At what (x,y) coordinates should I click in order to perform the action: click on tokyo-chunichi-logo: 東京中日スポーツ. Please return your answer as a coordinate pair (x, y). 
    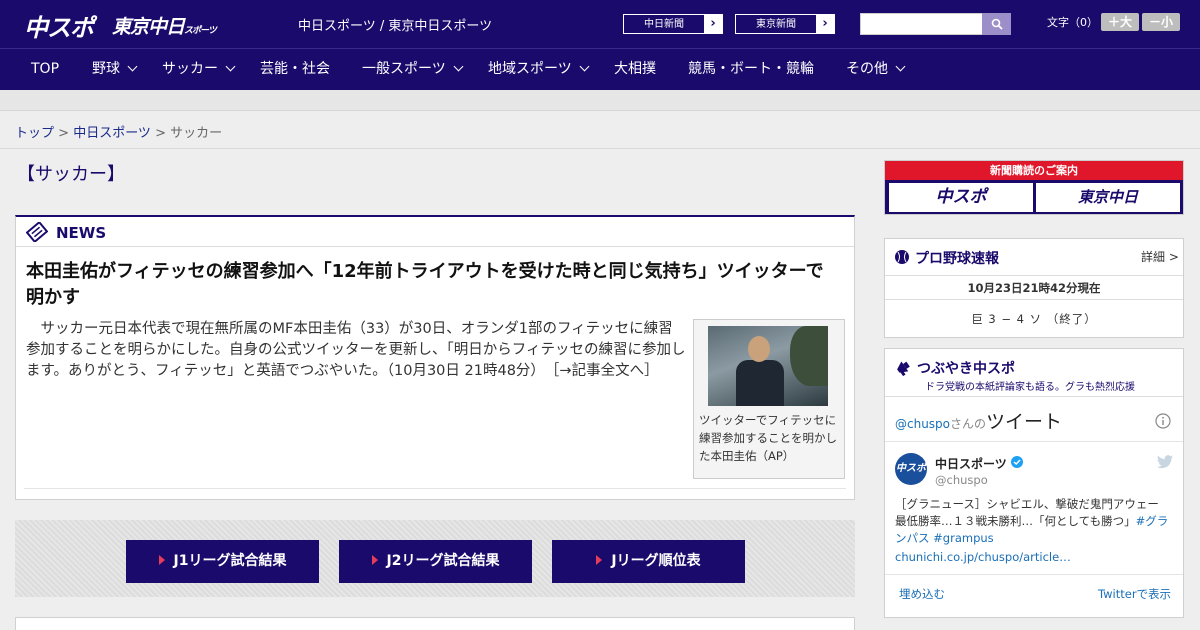
    Looking at the image, I should click on (164, 25).